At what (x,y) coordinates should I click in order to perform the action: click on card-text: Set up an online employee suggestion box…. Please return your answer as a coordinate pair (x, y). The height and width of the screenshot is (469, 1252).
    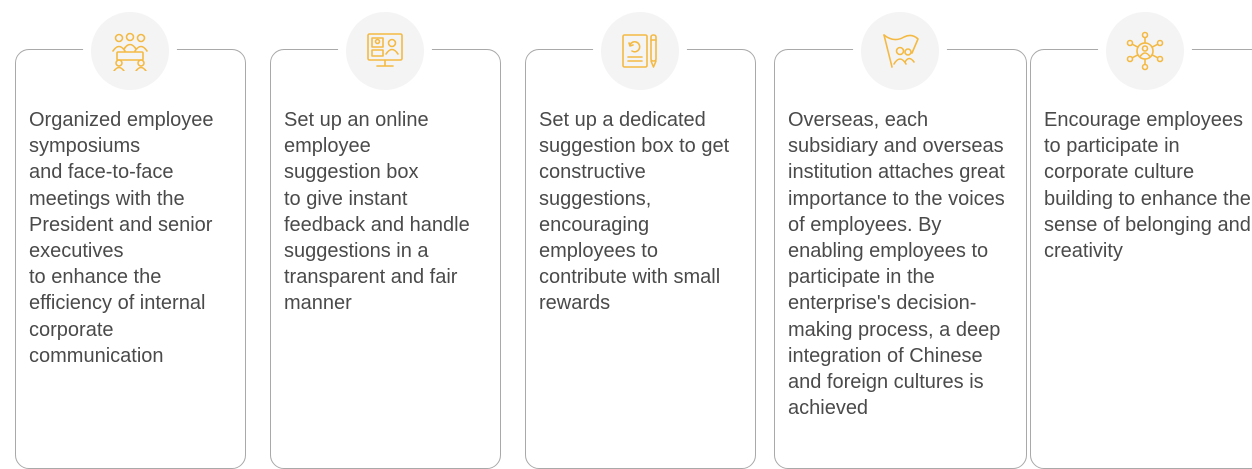
    Looking at the image, I should click on (377, 212).